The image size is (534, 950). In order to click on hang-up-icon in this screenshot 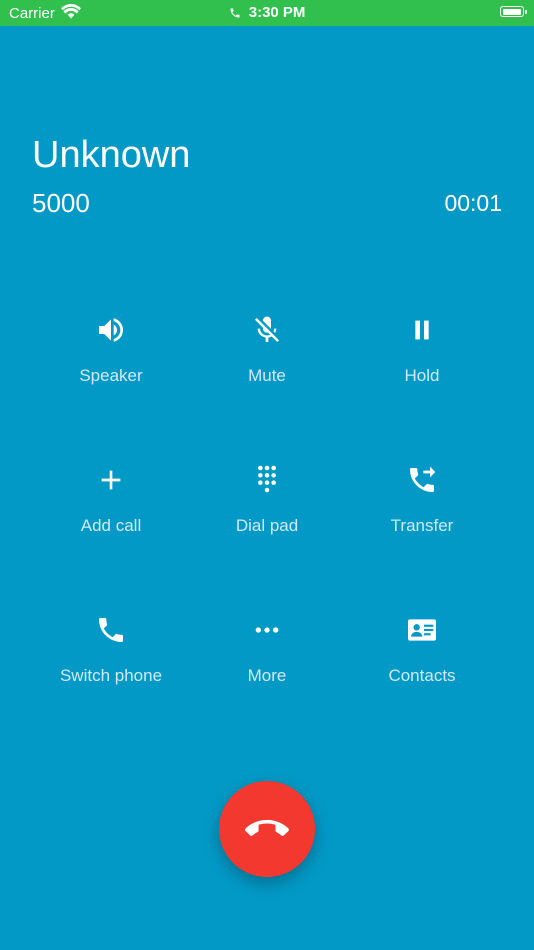, I will do `click(267, 829)`.